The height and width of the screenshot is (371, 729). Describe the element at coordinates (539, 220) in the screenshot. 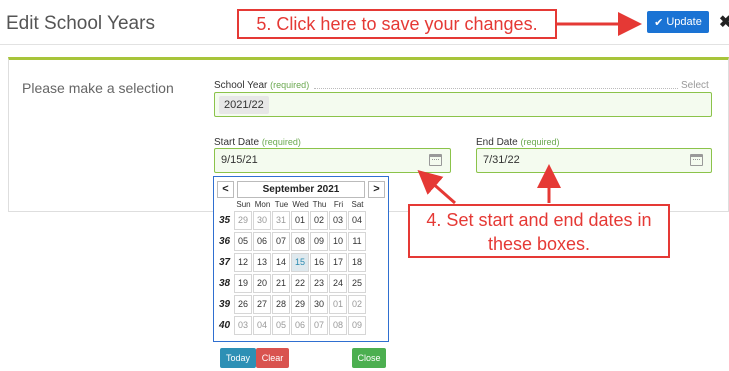

I see `callout-step-4-line1: 4. Set start and end dates in` at that location.